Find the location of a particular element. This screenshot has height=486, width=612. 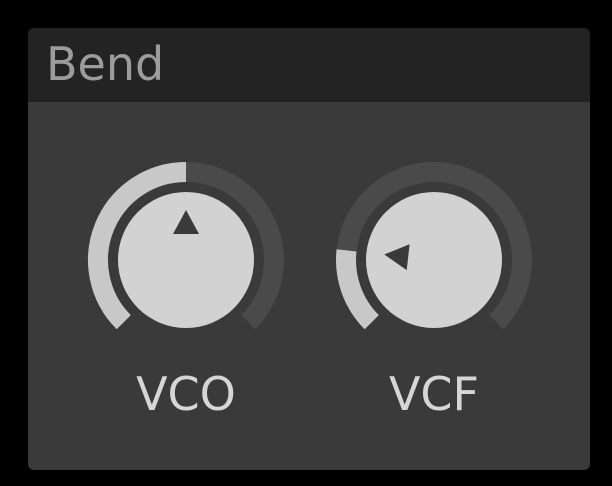

vco-knob-label: VCO is located at coordinates (186, 394).